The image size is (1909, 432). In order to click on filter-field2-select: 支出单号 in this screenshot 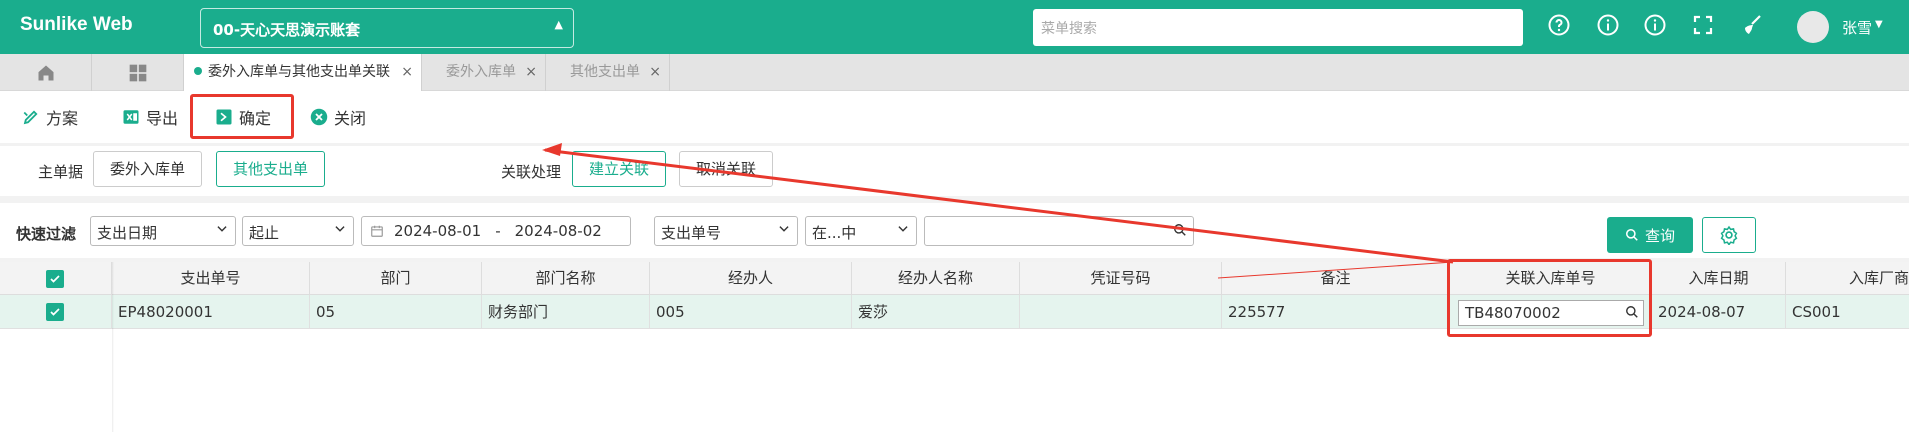, I will do `click(726, 231)`.